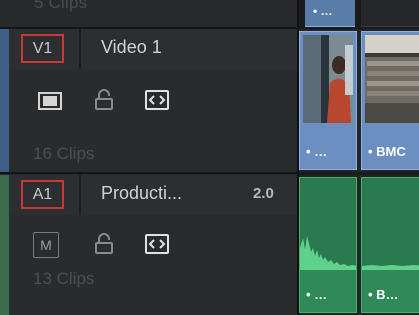 The width and height of the screenshot is (419, 315). I want to click on track-name: Video 1, so click(131, 47).